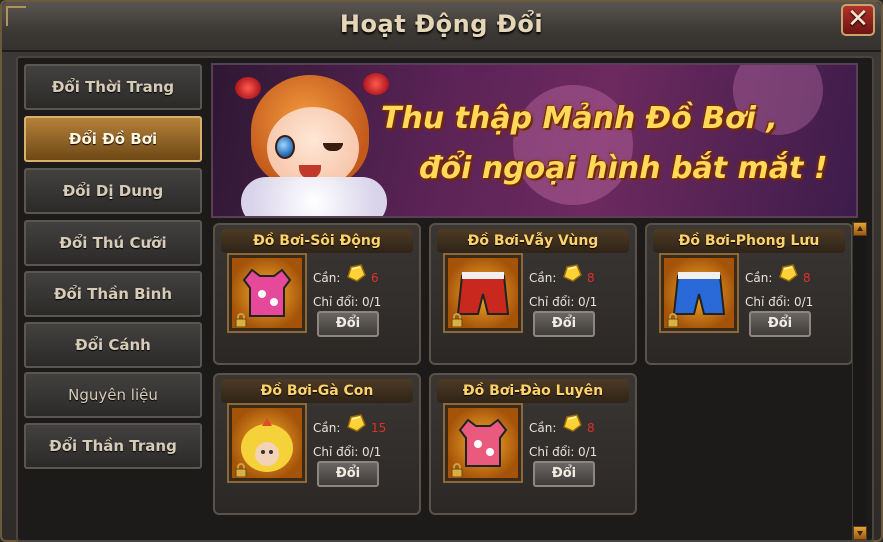 The height and width of the screenshot is (542, 883). Describe the element at coordinates (113, 243) in the screenshot. I see `sidebar-item-thu-cuoi: Đổi Thú Cưỡi` at that location.